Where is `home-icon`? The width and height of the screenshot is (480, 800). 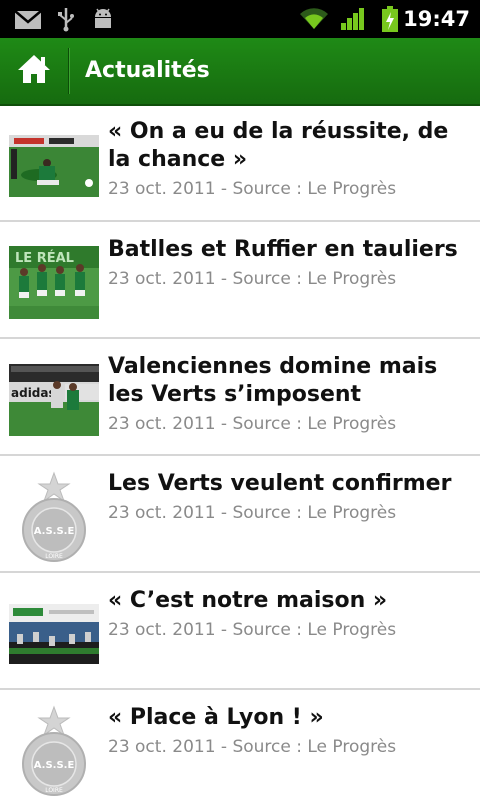
home-icon is located at coordinates (34, 71).